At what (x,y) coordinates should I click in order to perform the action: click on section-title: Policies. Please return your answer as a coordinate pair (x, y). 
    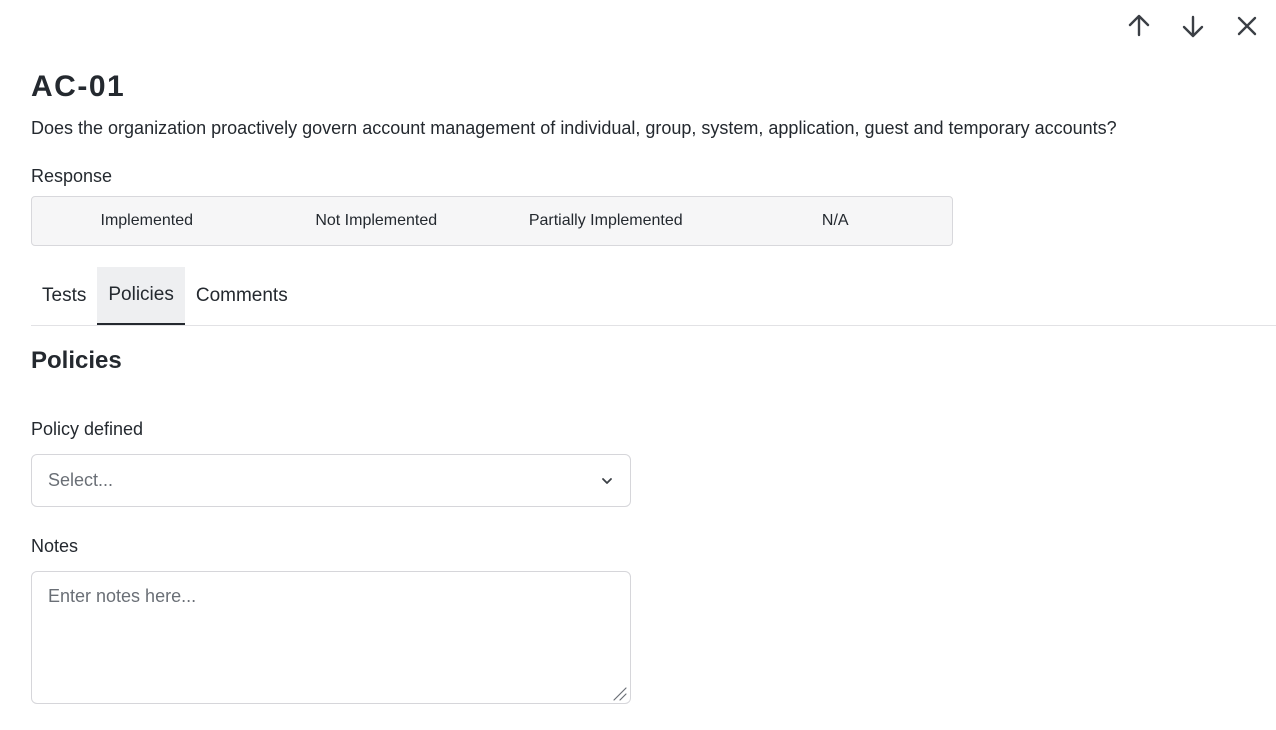
    Looking at the image, I should click on (76, 360).